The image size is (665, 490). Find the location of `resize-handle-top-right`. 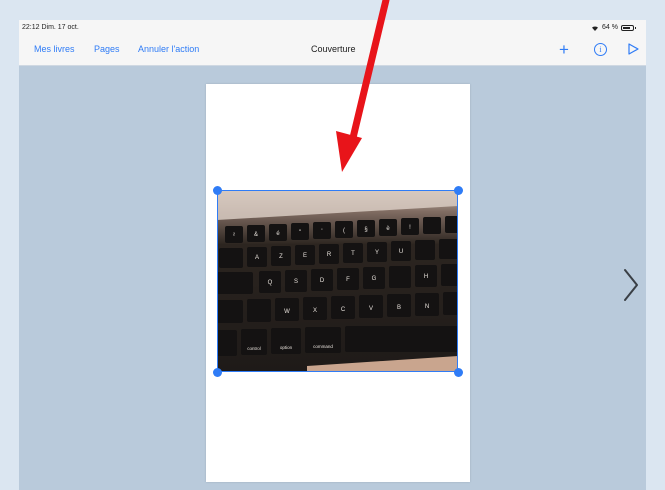

resize-handle-top-right is located at coordinates (458, 190).